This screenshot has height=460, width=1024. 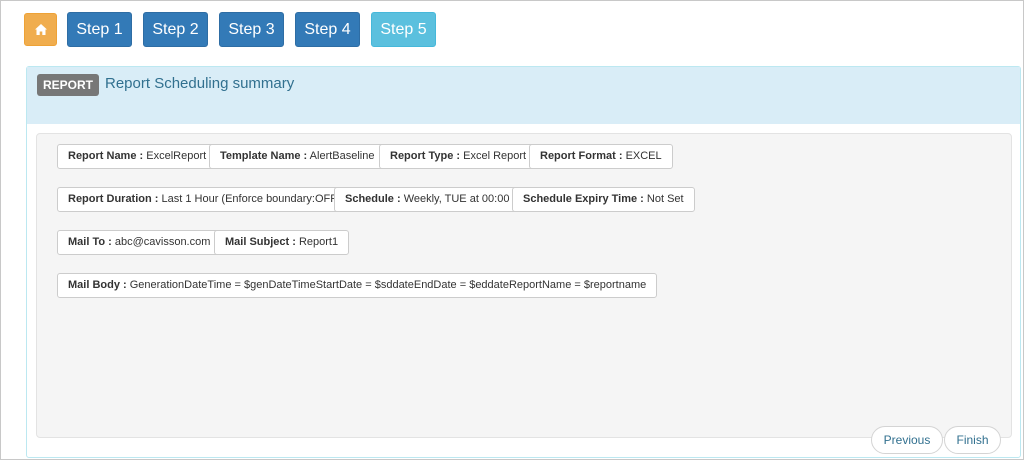 I want to click on panel-header: REPORT Report Scheduling summary, so click(x=523, y=95).